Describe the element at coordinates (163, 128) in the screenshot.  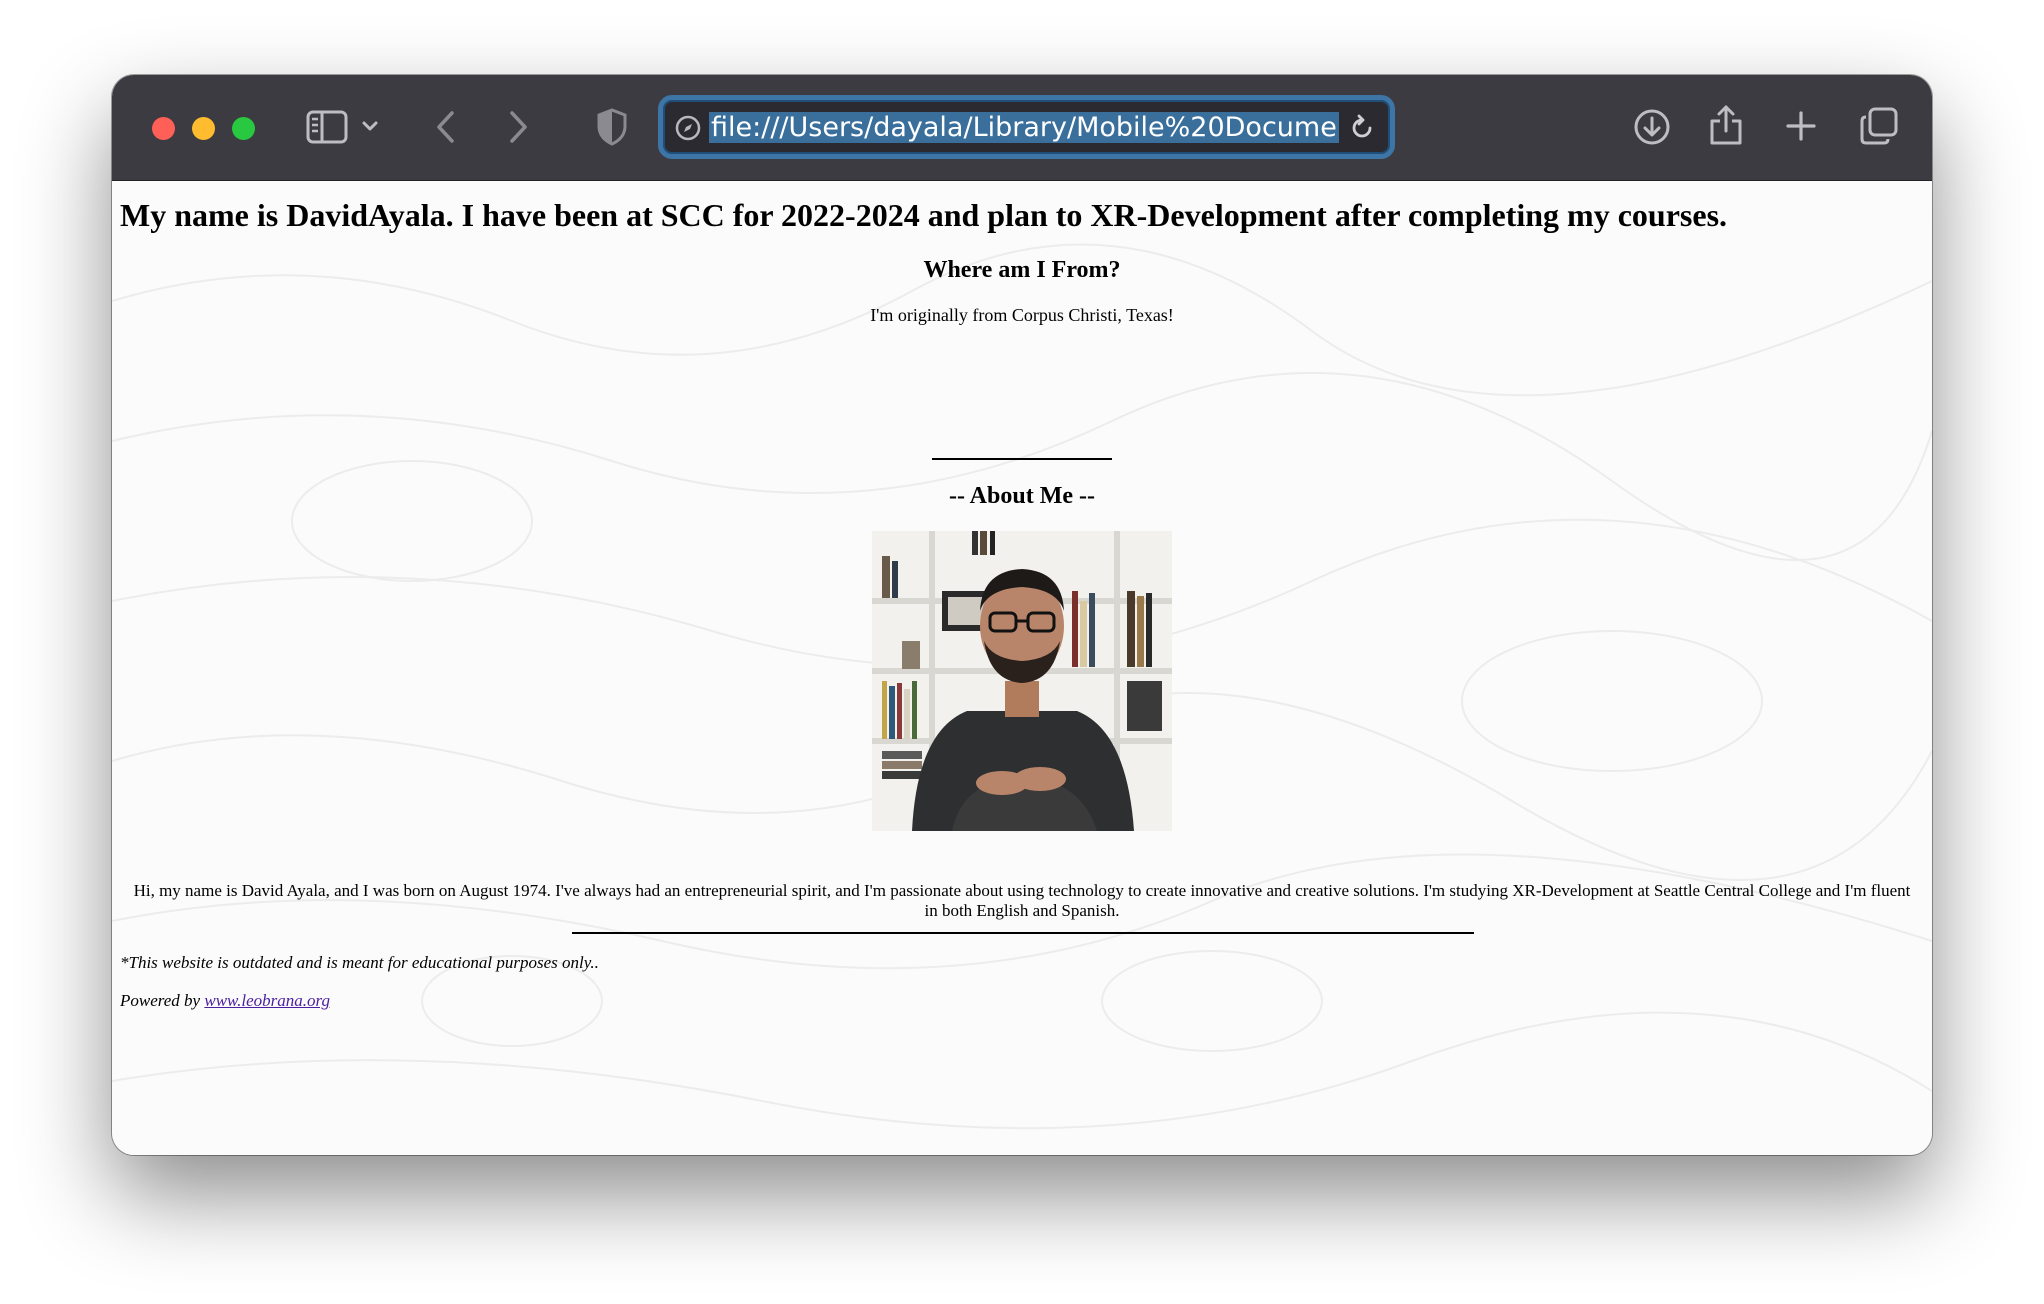
I see `close-window-button` at that location.